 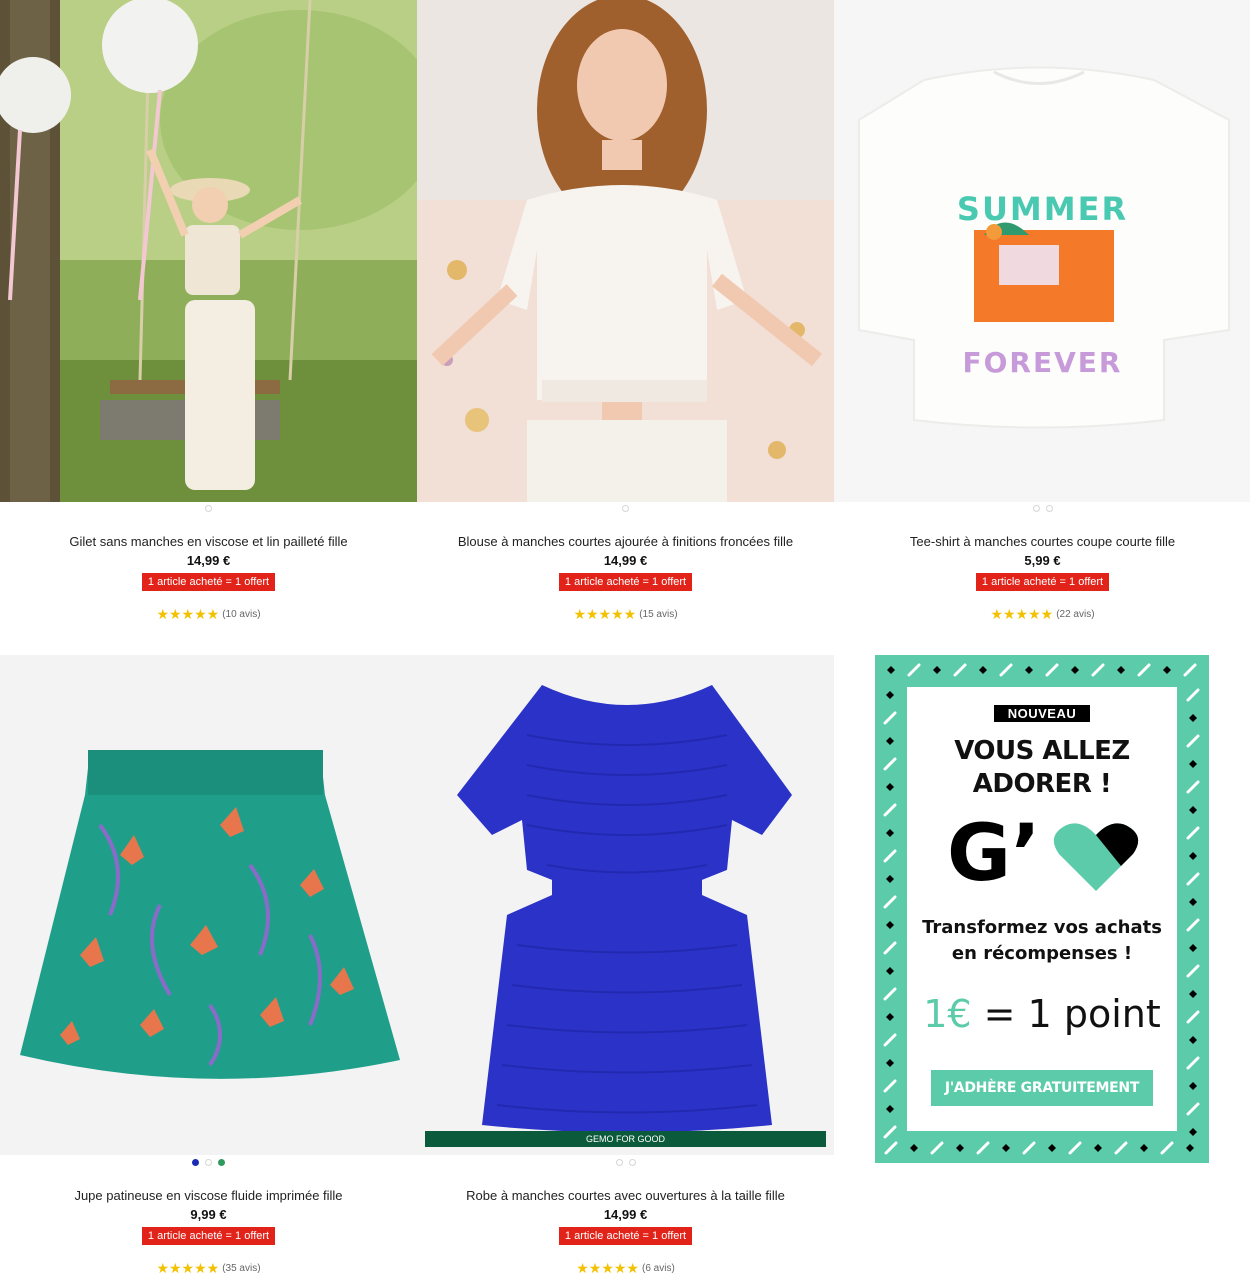 What do you see at coordinates (1042, 941) in the screenshot?
I see `banner-subline: Transformez vos achats en récompenses !` at bounding box center [1042, 941].